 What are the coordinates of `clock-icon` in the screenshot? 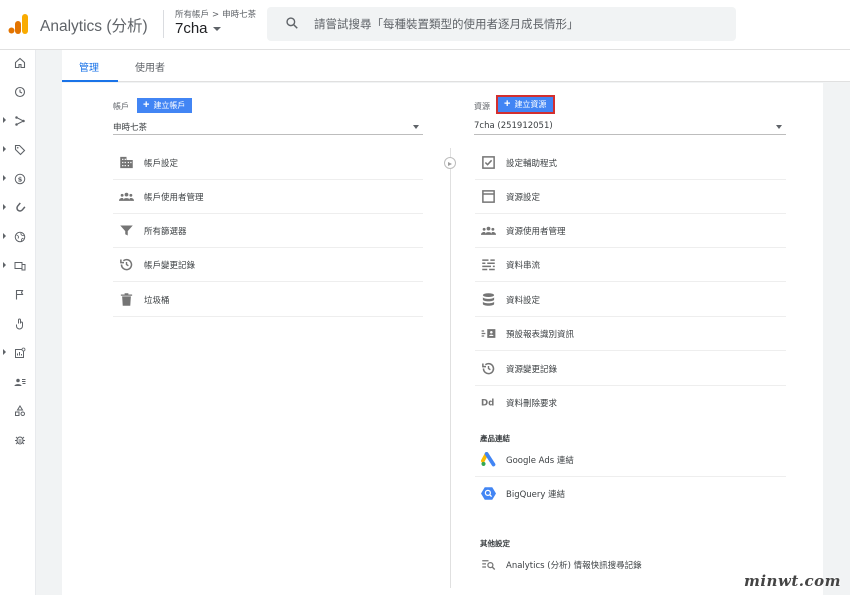 It's located at (20, 92).